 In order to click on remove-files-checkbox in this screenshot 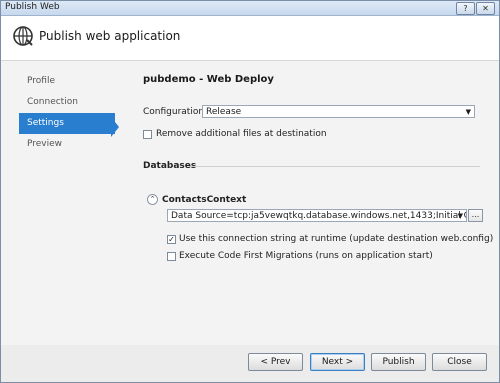, I will do `click(147, 134)`.